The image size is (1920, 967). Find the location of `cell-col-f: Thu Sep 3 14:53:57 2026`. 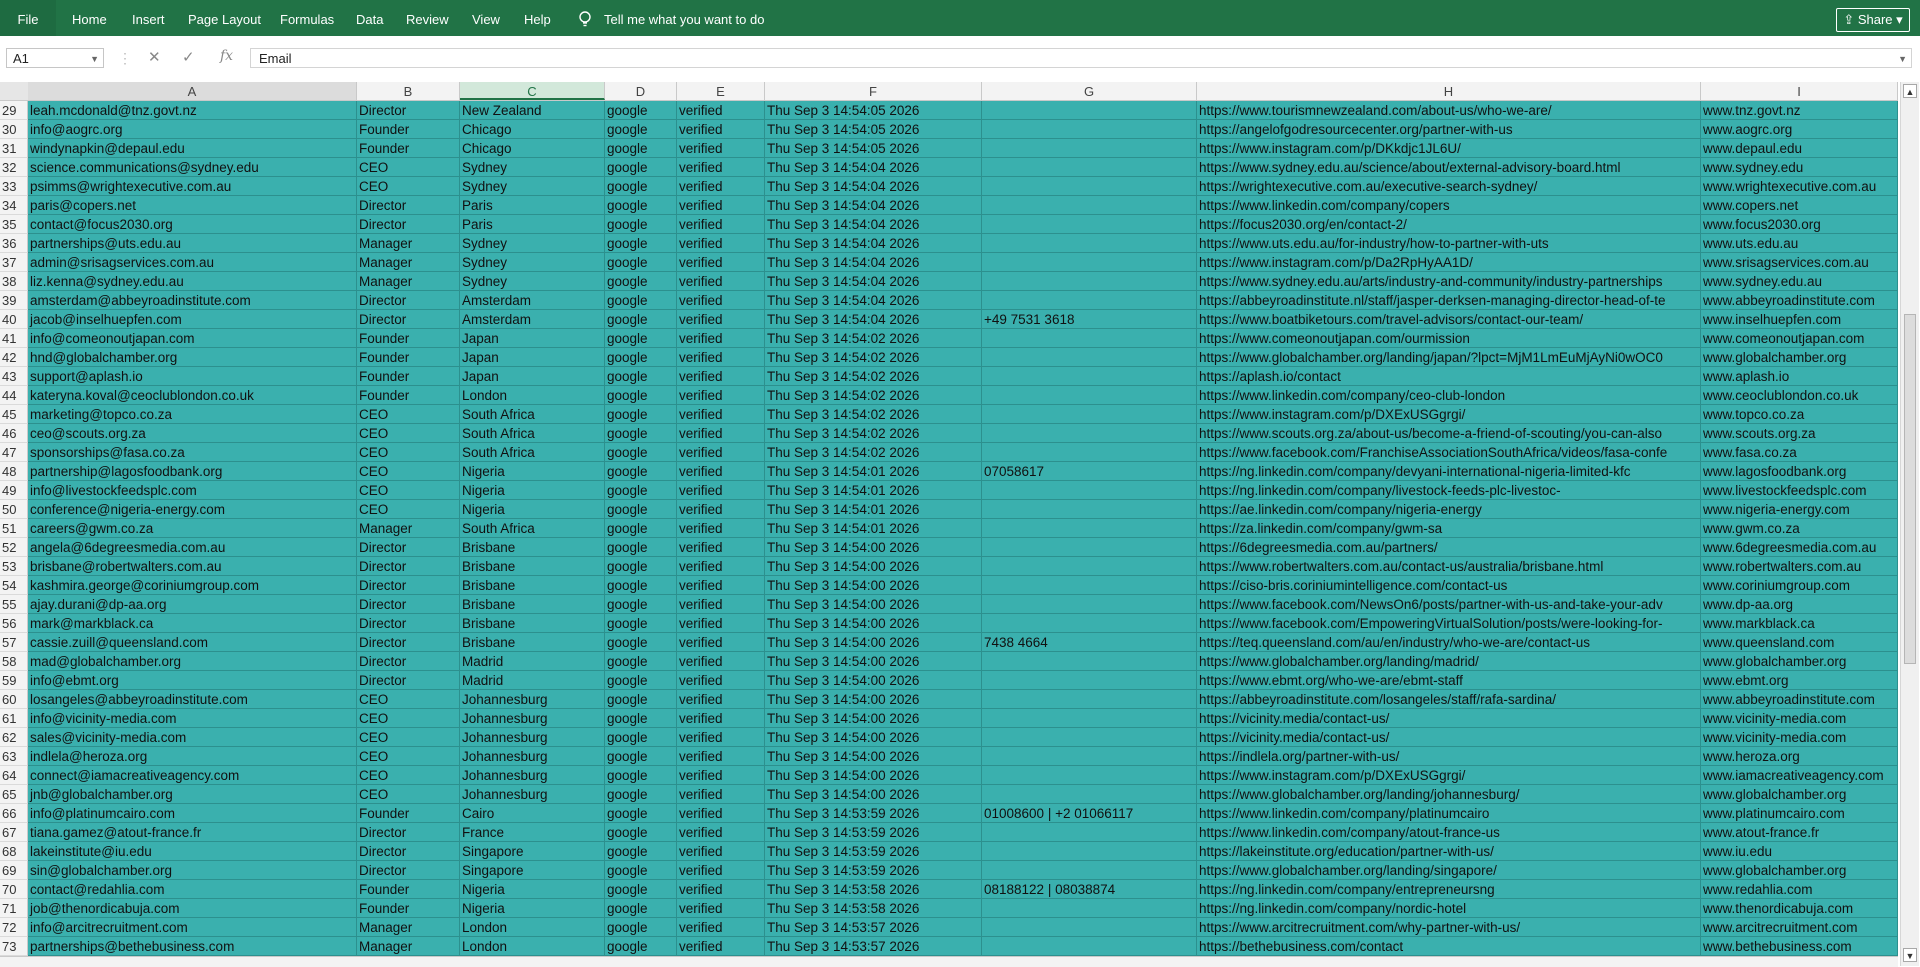

cell-col-f: Thu Sep 3 14:53:57 2026 is located at coordinates (873, 927).